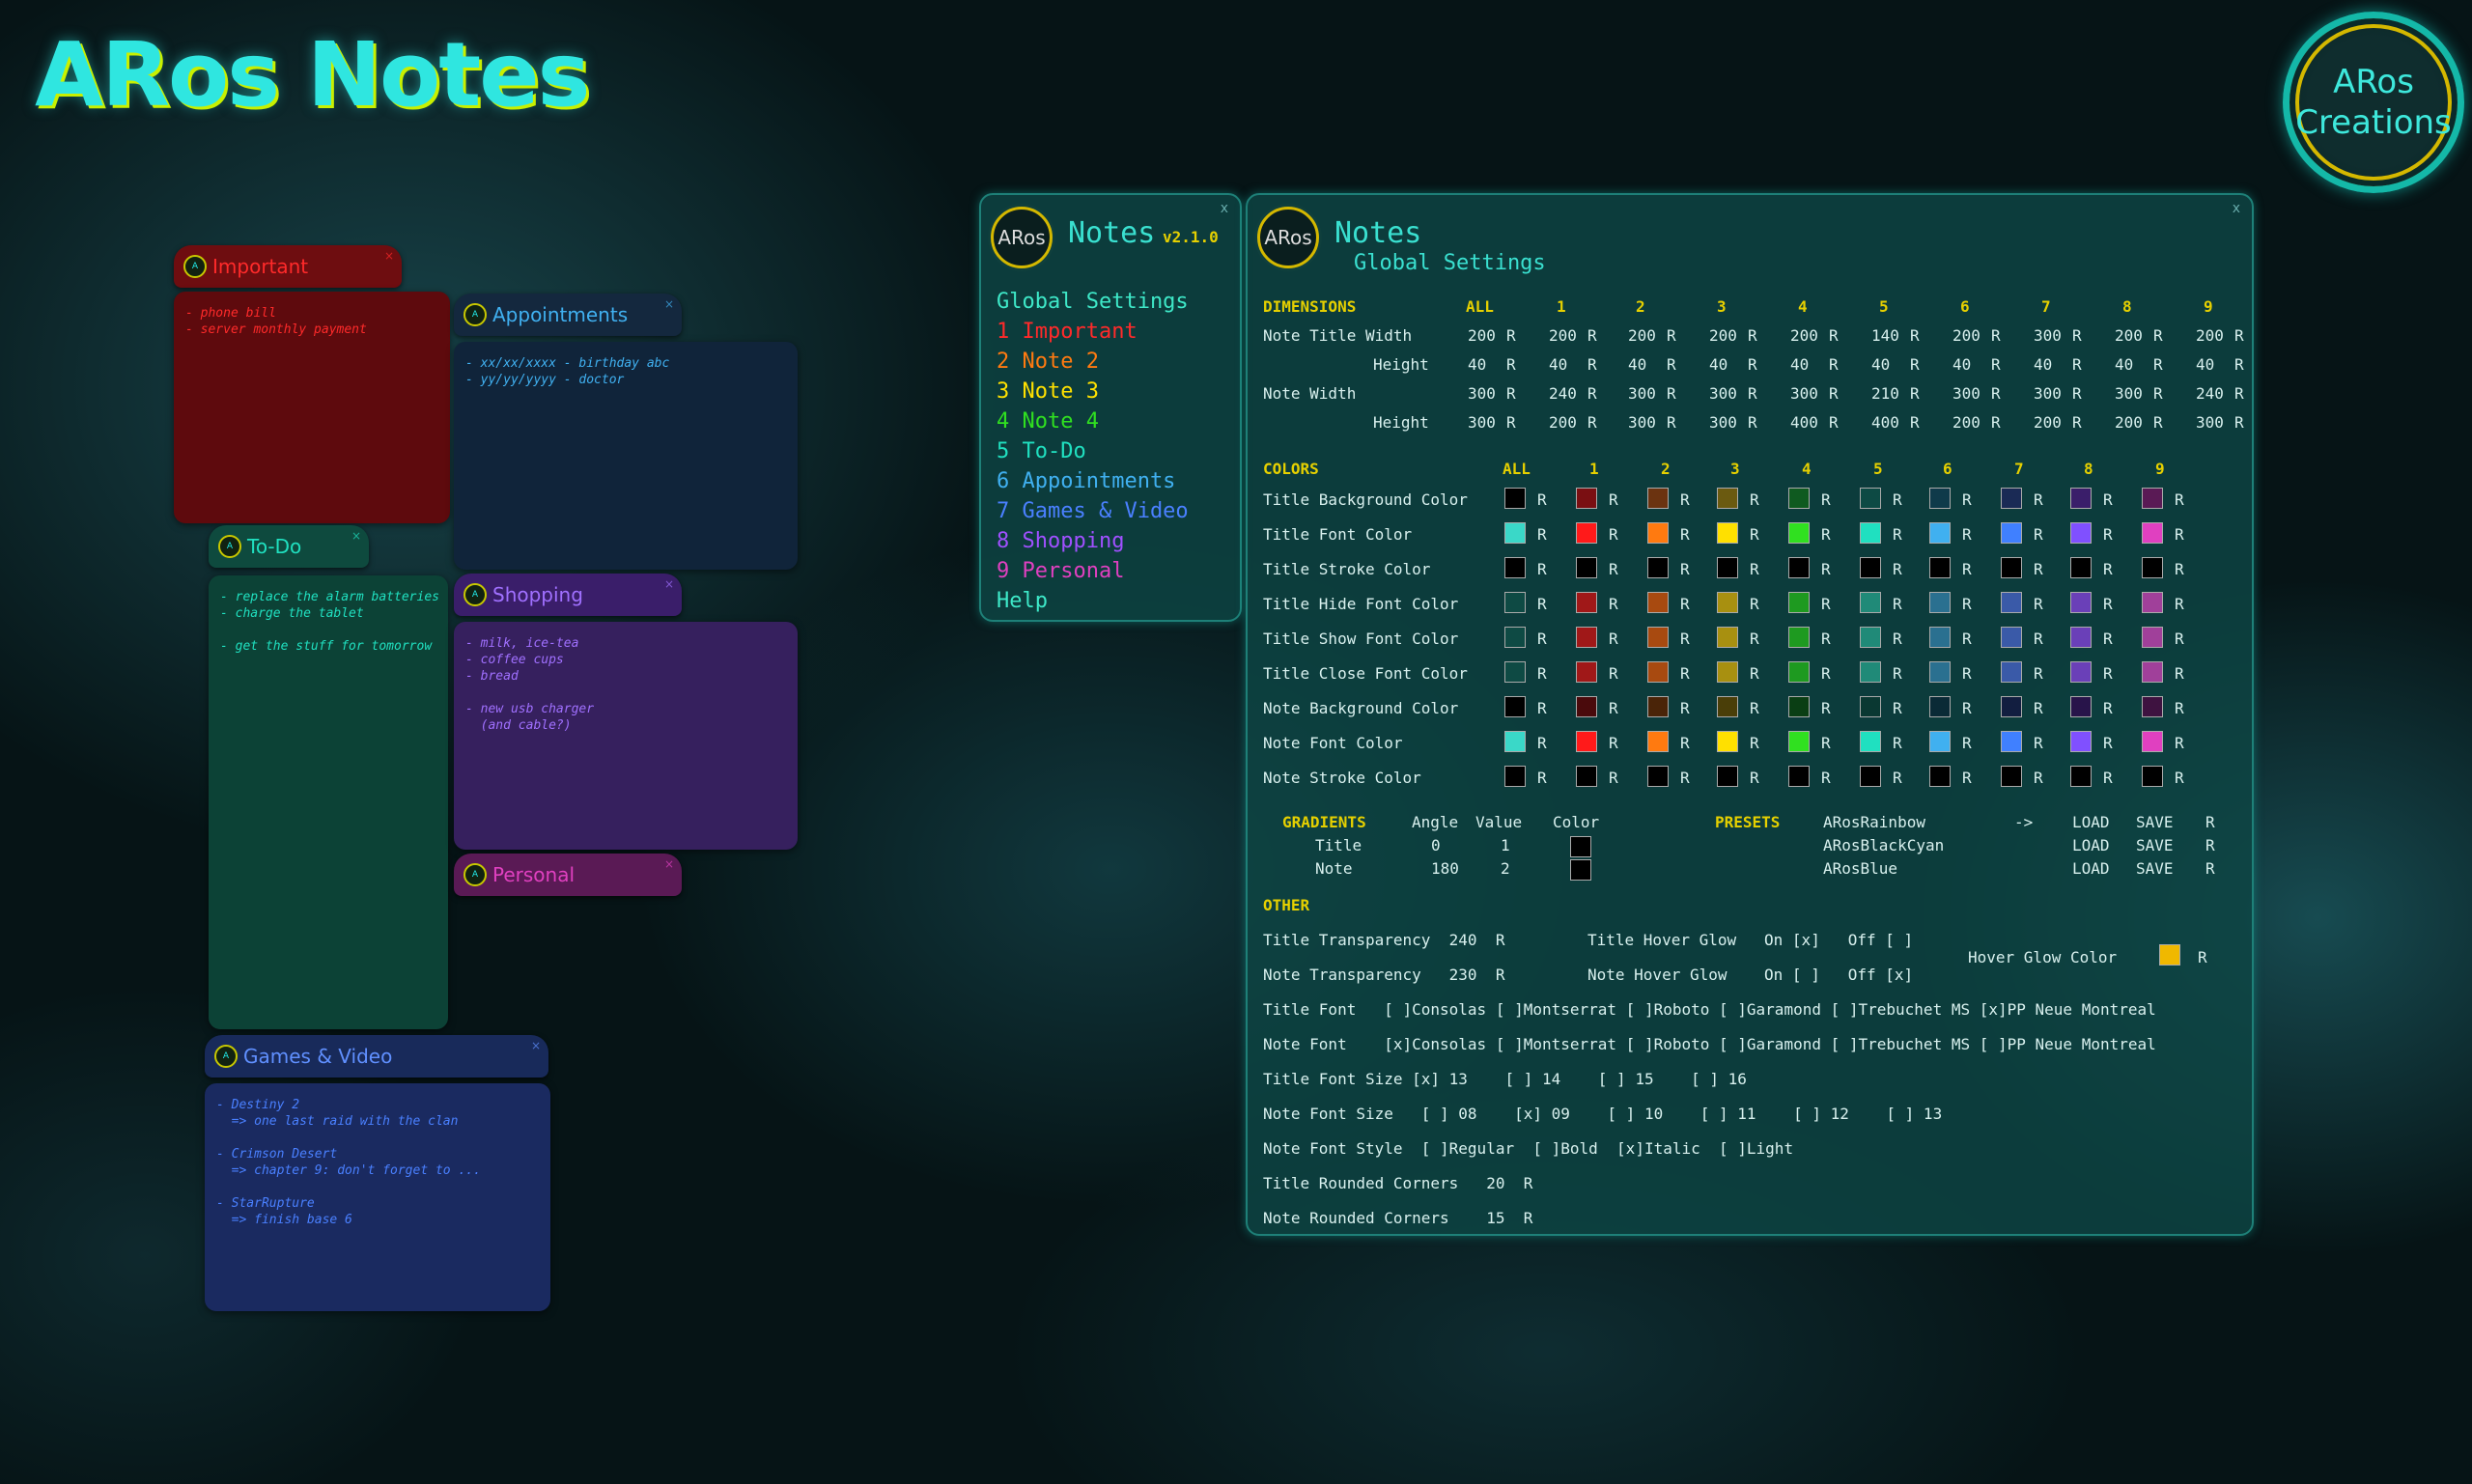 The image size is (2472, 1484). Describe the element at coordinates (2155, 869) in the screenshot. I see `preset-save-button: SAVE` at that location.